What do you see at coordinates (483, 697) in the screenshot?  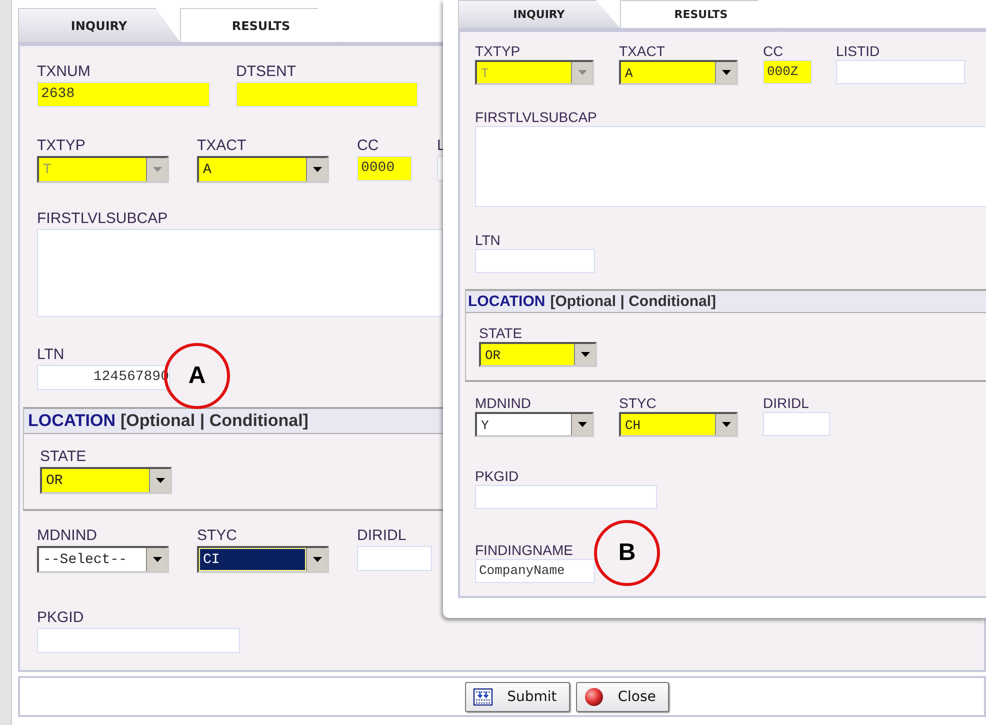 I see `keyboard-icon` at bounding box center [483, 697].